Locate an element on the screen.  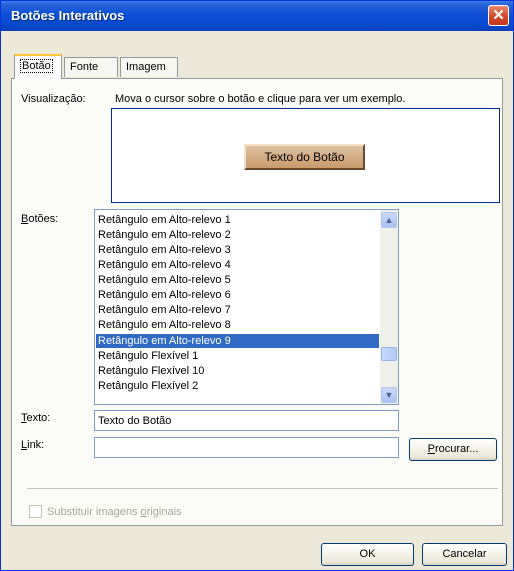
text-label: Texto: is located at coordinates (36, 418).